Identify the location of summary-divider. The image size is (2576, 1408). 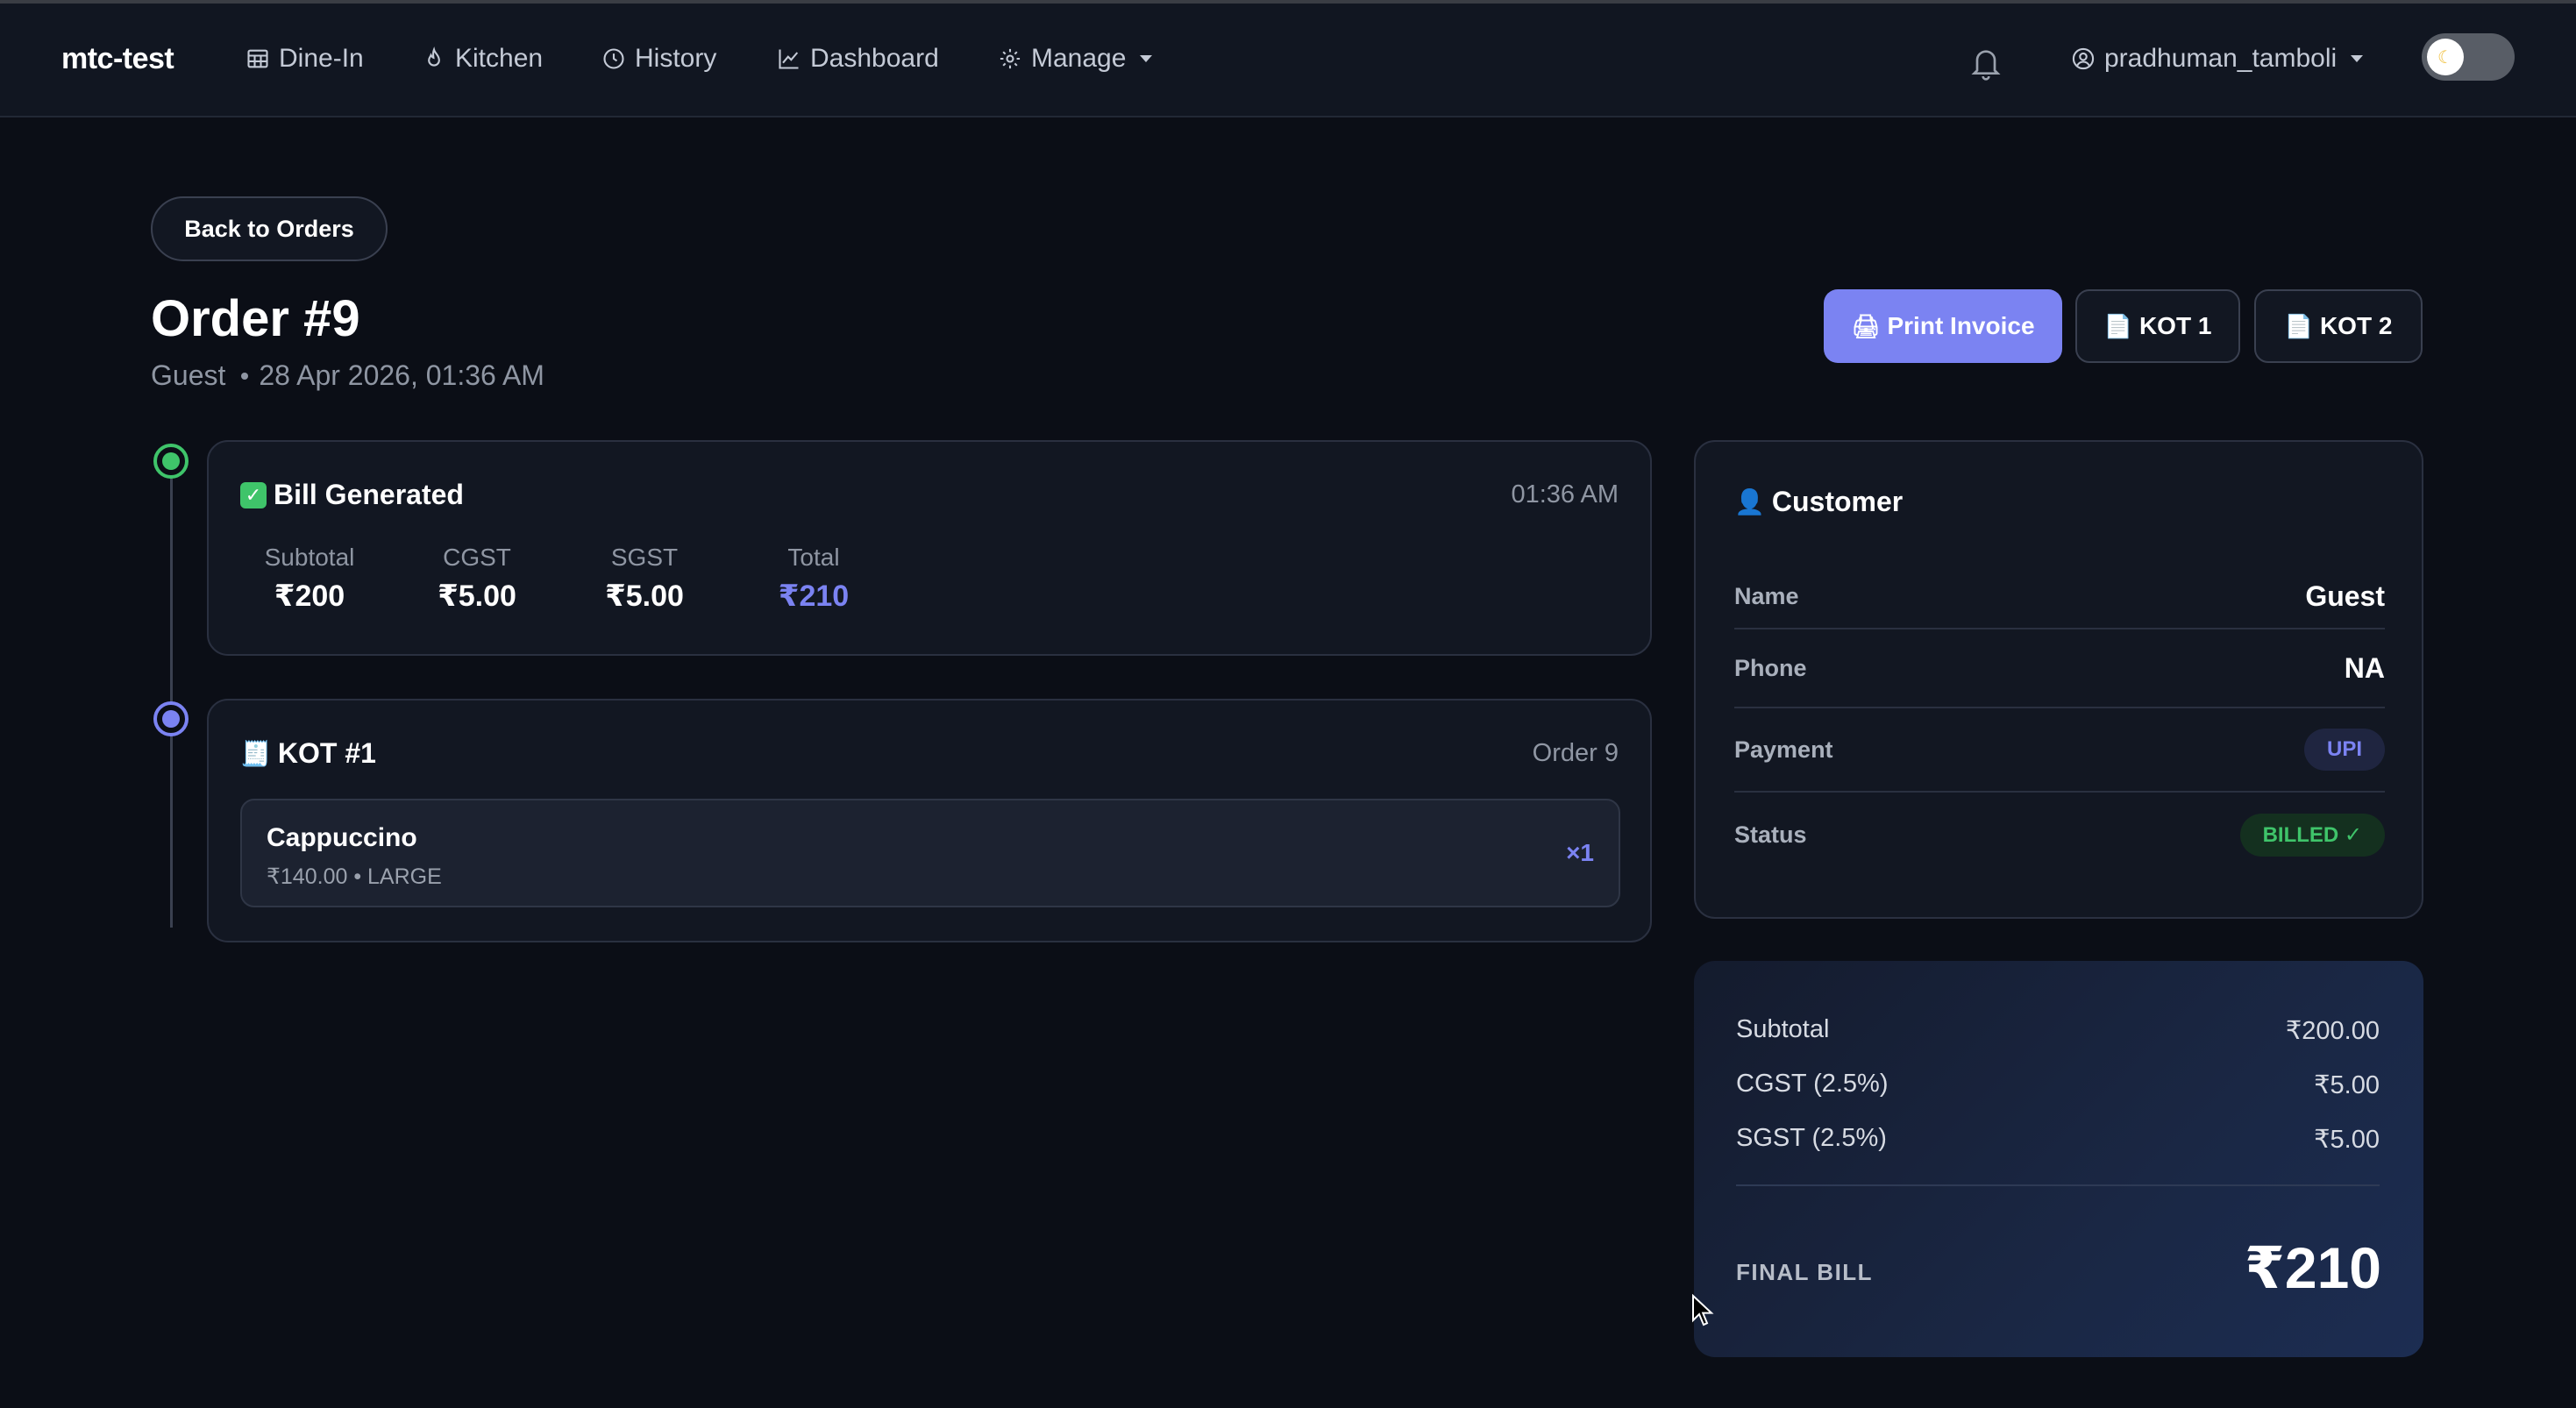
(2058, 1185).